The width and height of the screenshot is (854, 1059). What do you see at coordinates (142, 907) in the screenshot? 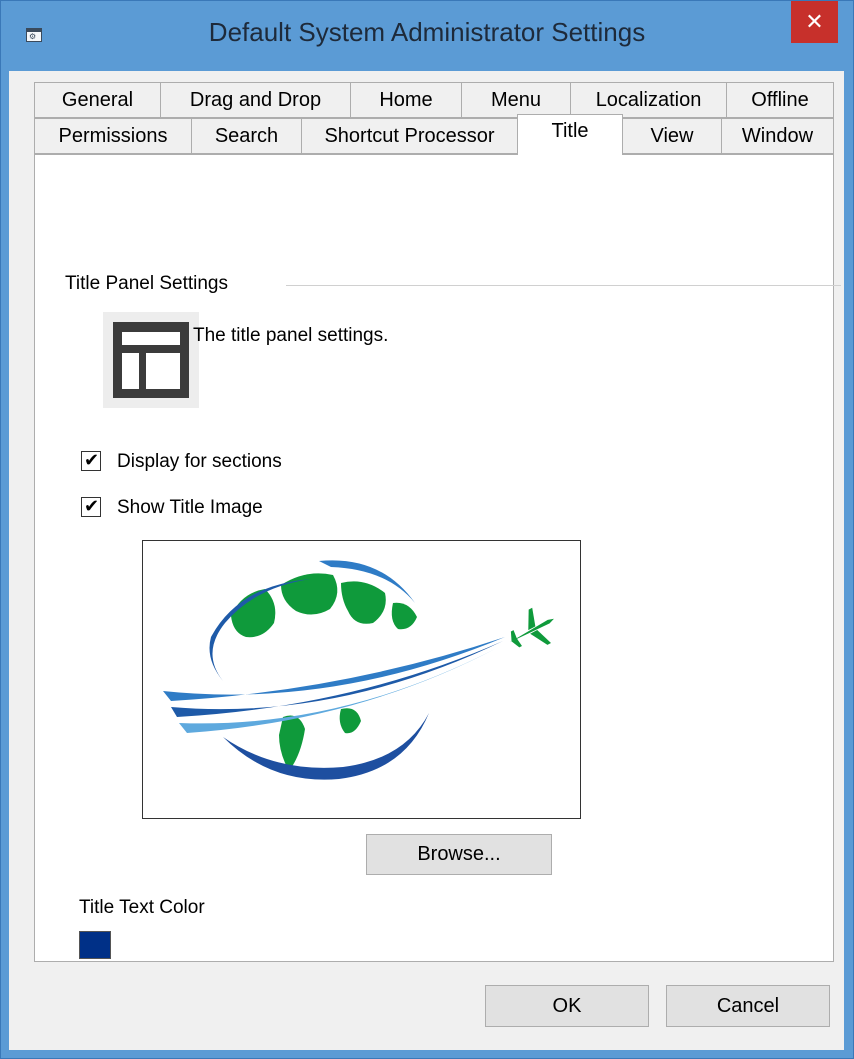
I see `title-text-color-label: Title Text Color` at bounding box center [142, 907].